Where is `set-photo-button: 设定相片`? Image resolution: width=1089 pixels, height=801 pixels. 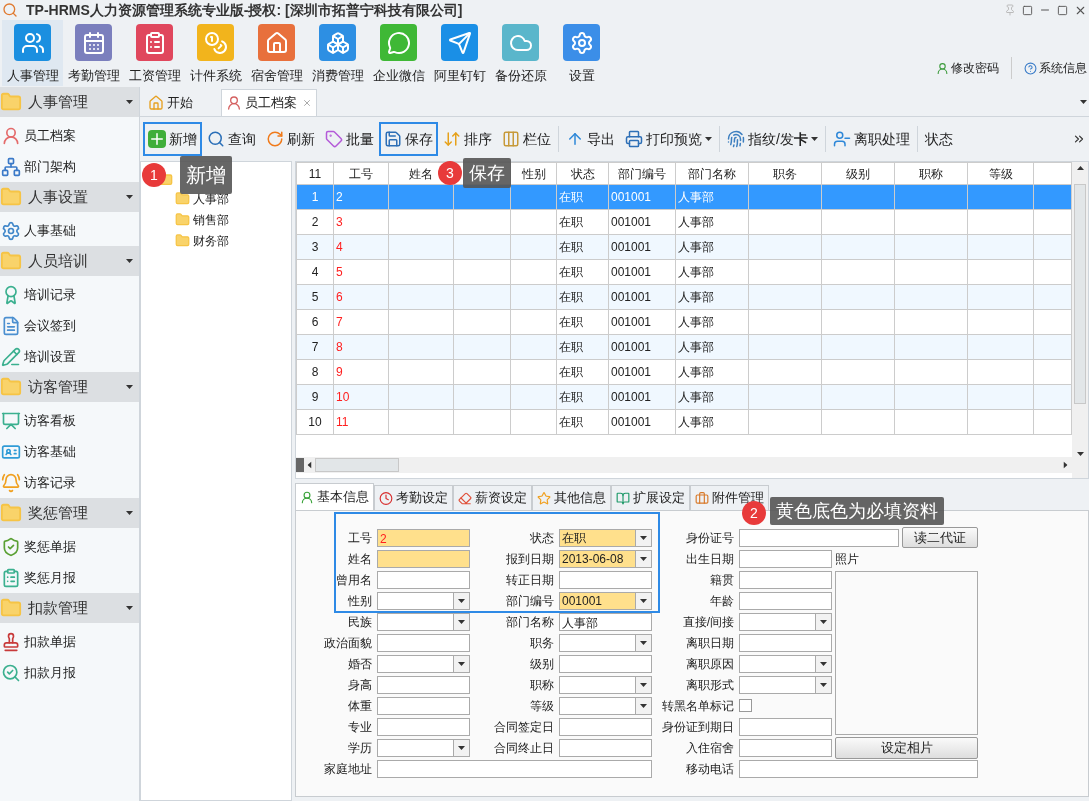 set-photo-button: 设定相片 is located at coordinates (906, 747).